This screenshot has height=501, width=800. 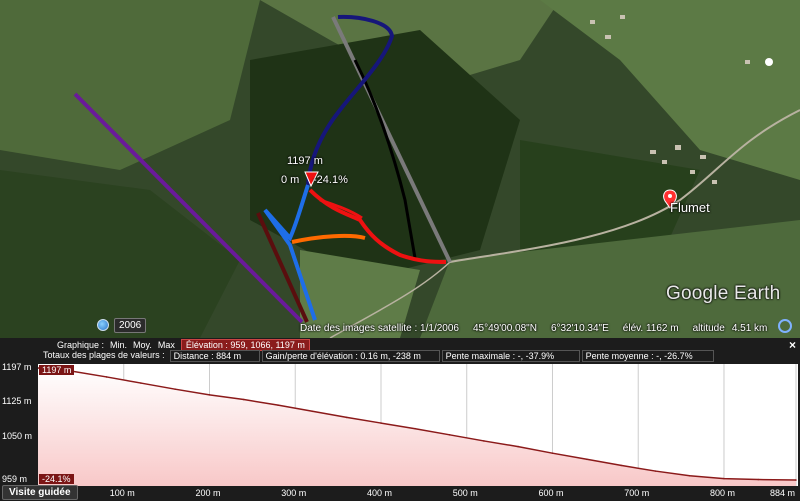 What do you see at coordinates (785, 326) in the screenshot?
I see `compass-icon` at bounding box center [785, 326].